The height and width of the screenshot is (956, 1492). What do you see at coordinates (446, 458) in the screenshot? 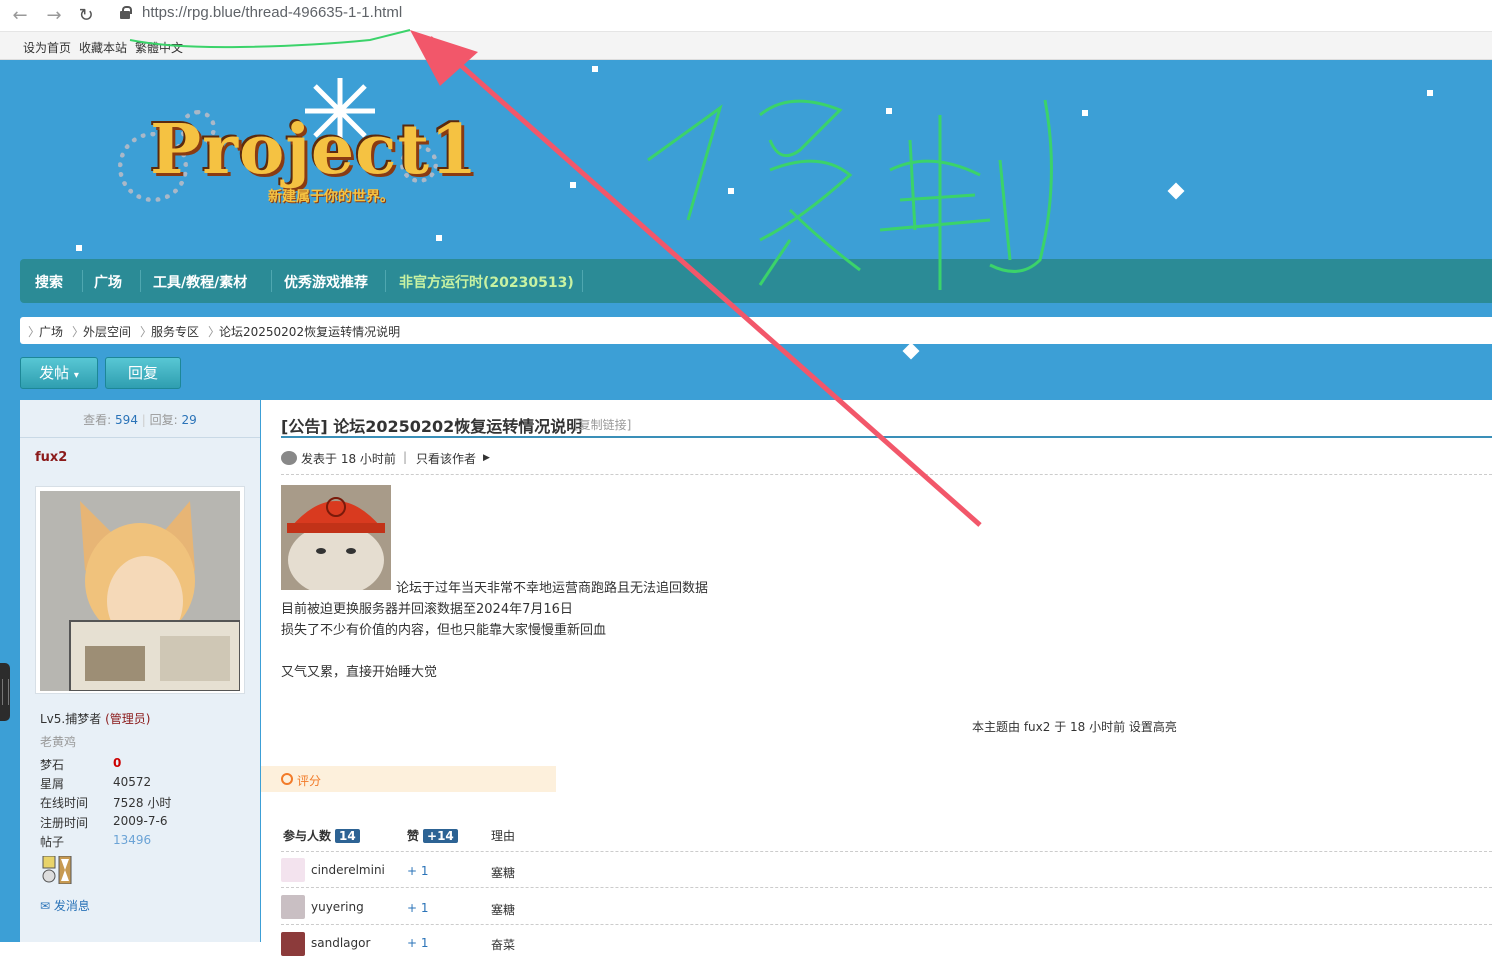
I see `only-author-link: 只看该作者` at bounding box center [446, 458].